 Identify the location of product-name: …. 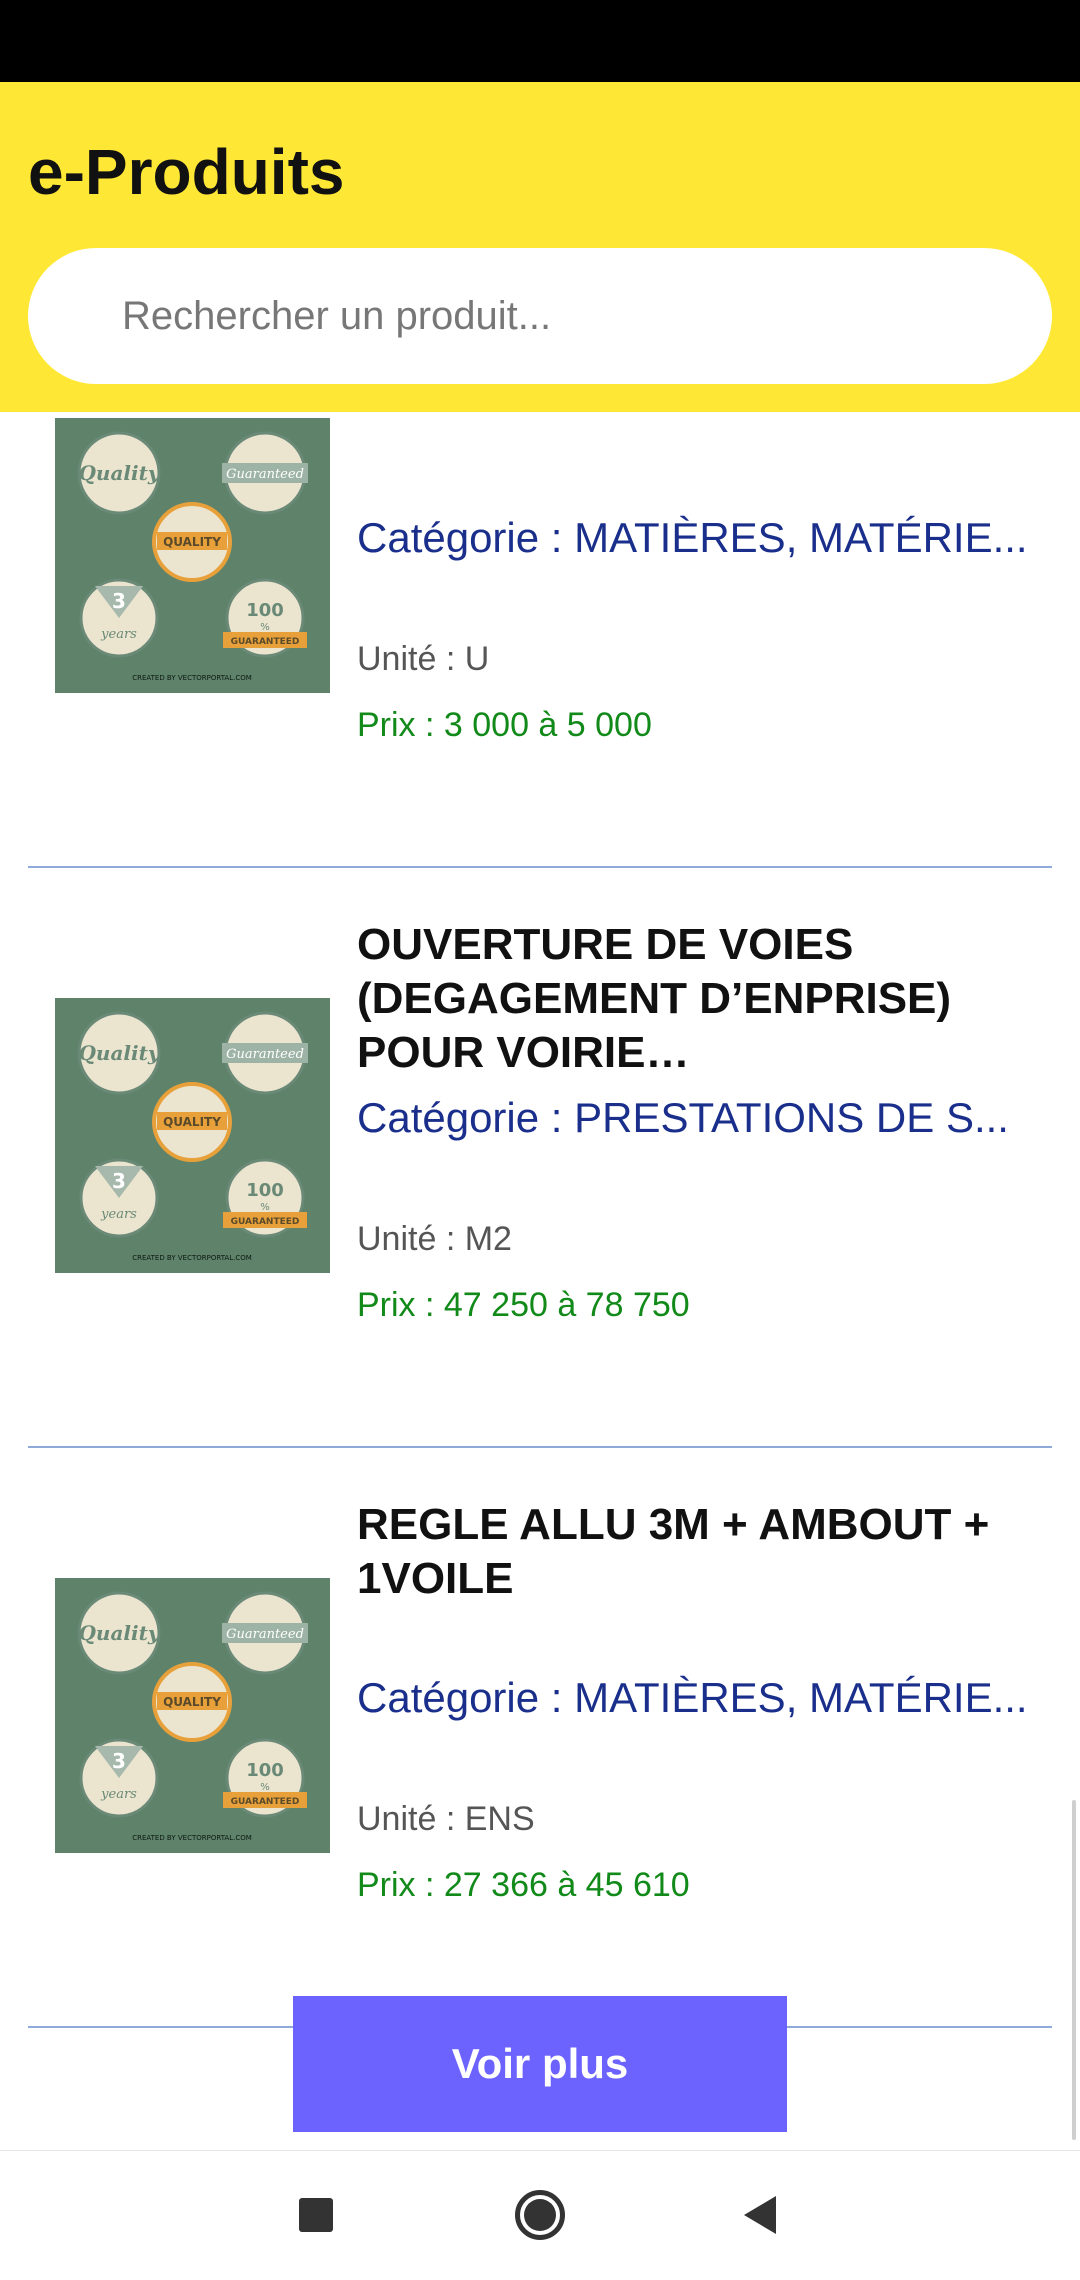
(697, 456).